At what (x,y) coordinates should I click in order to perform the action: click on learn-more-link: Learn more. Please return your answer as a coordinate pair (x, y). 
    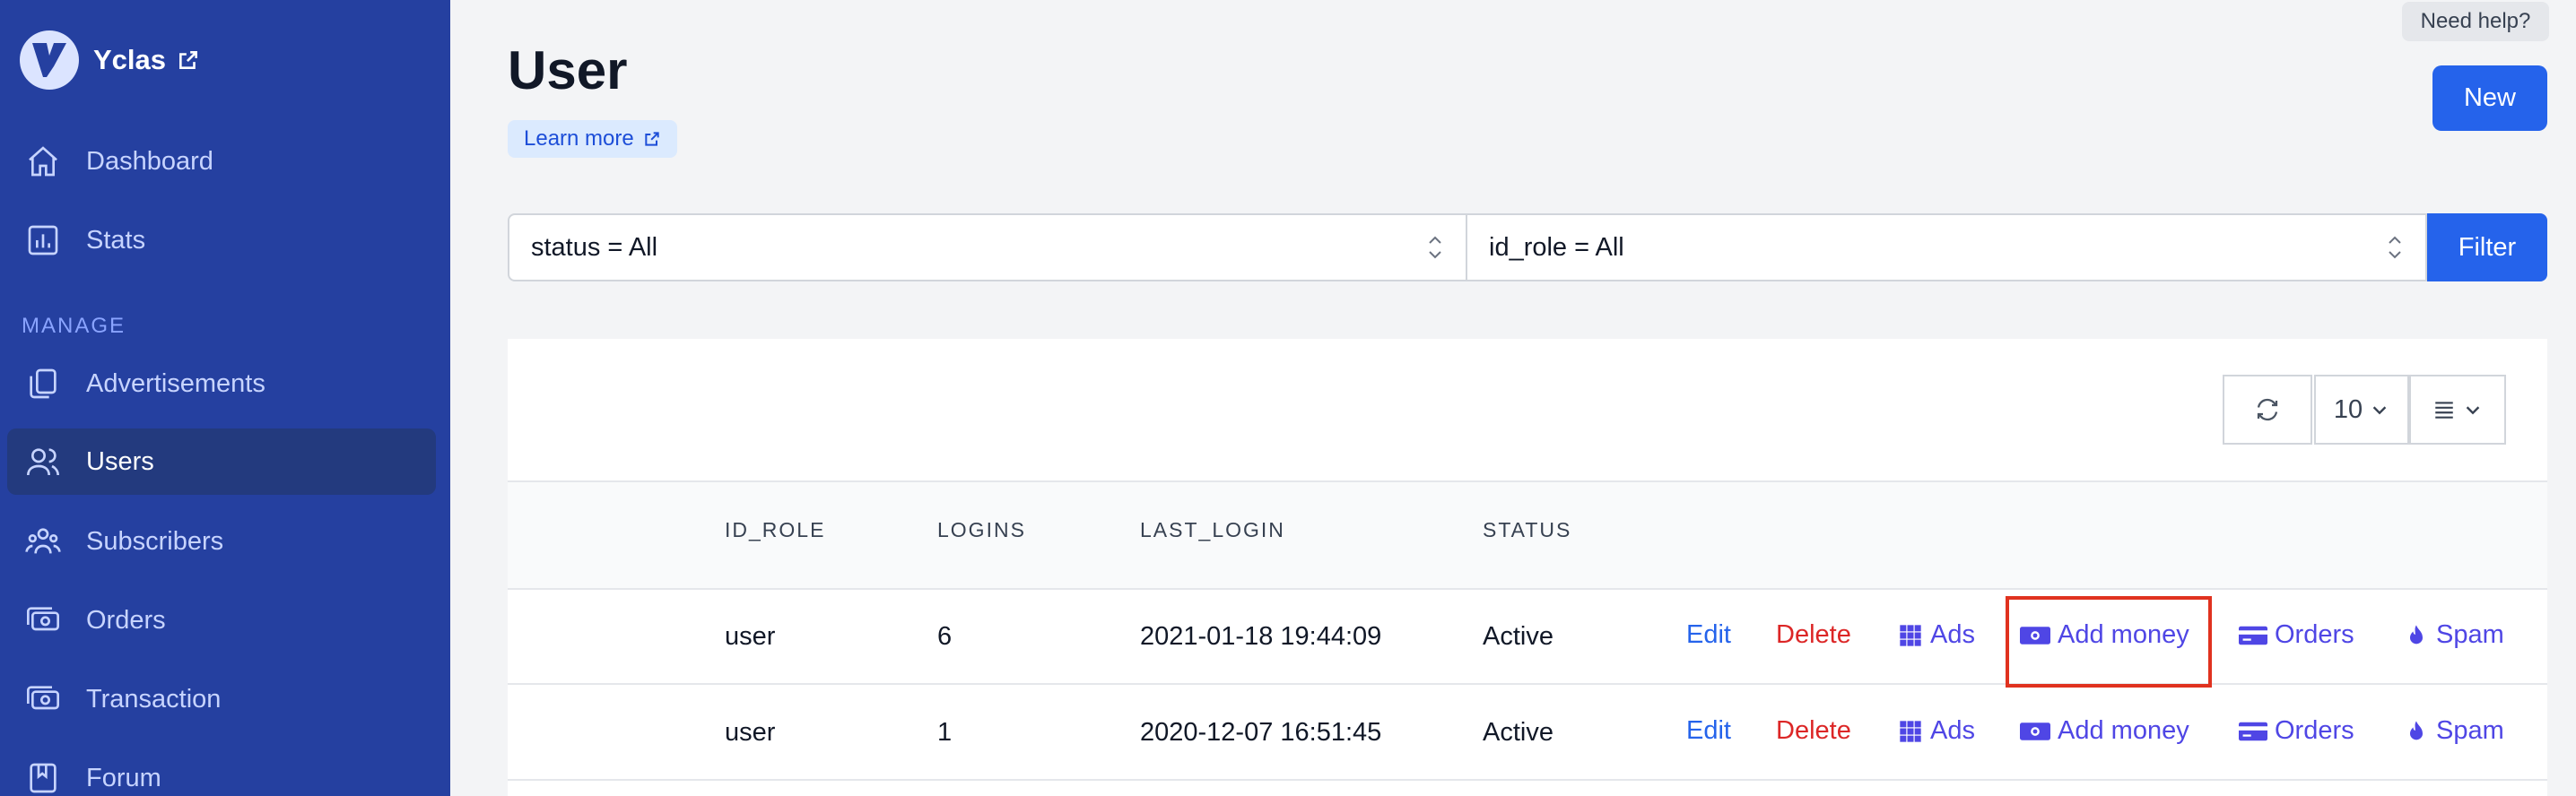
    Looking at the image, I should click on (592, 139).